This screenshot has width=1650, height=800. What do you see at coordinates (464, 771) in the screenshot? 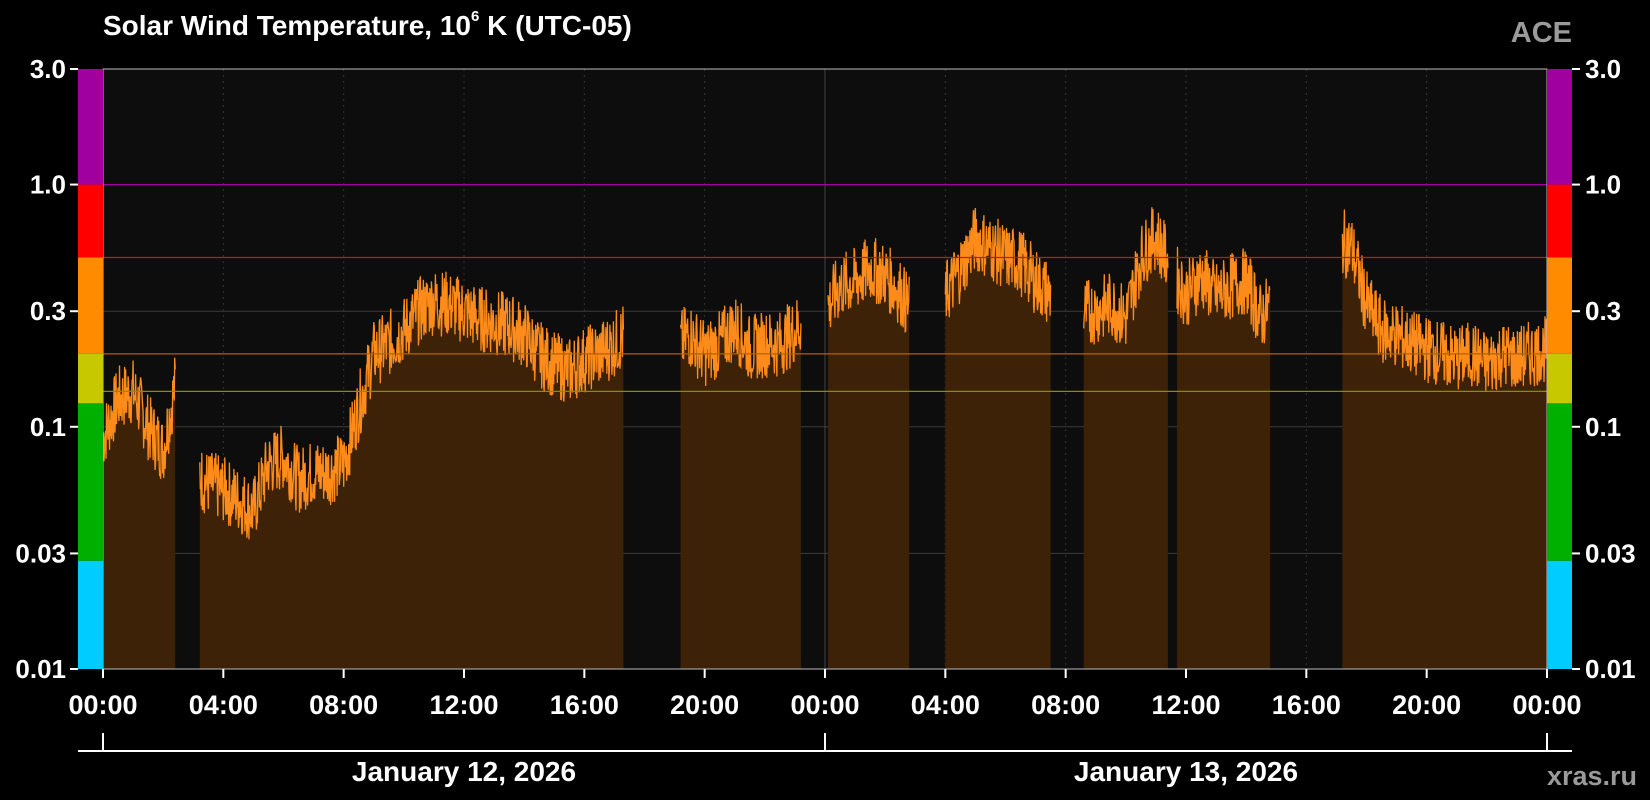
I see `date-label: January 12, 2026` at bounding box center [464, 771].